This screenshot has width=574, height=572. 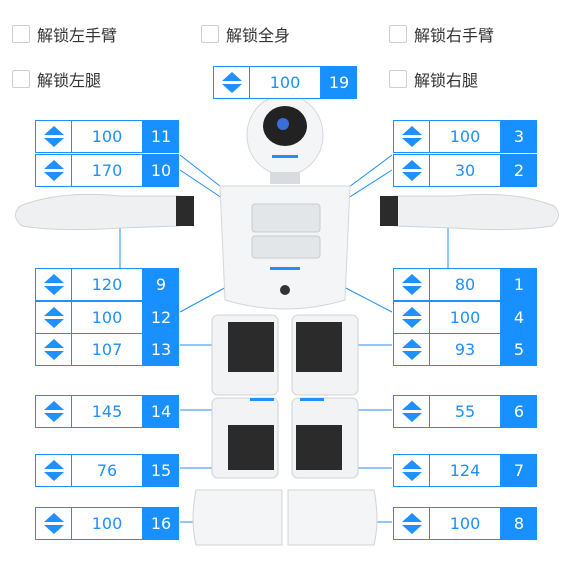 I want to click on servo-value-input: 93, so click(x=465, y=349).